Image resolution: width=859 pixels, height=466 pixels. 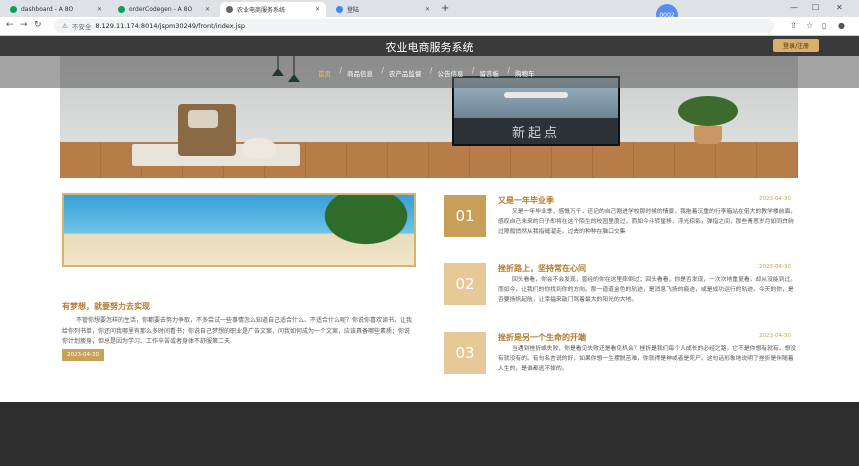 What do you see at coordinates (383, 9) in the screenshot?
I see `tab-login: 登陆 ✕` at bounding box center [383, 9].